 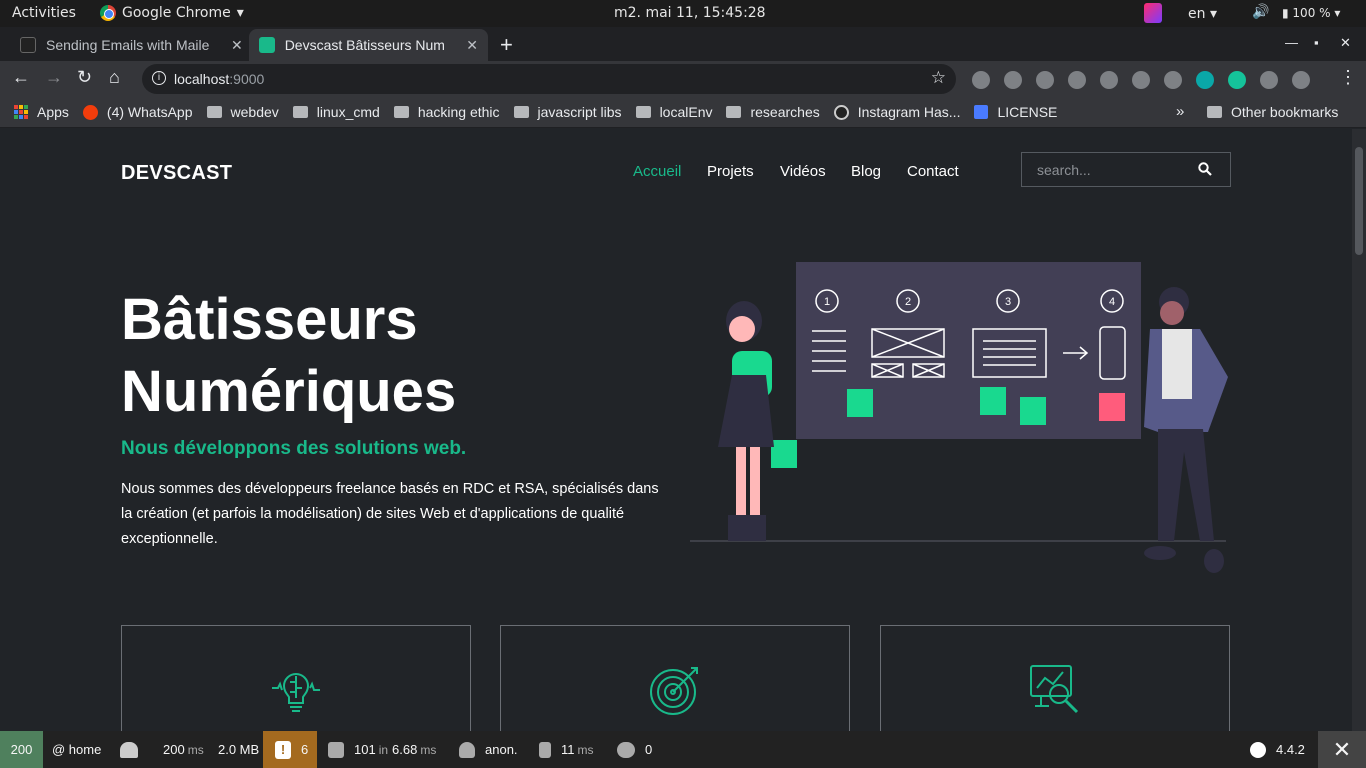 What do you see at coordinates (773, 112) in the screenshot?
I see `bookmark-folder-researches: researches` at bounding box center [773, 112].